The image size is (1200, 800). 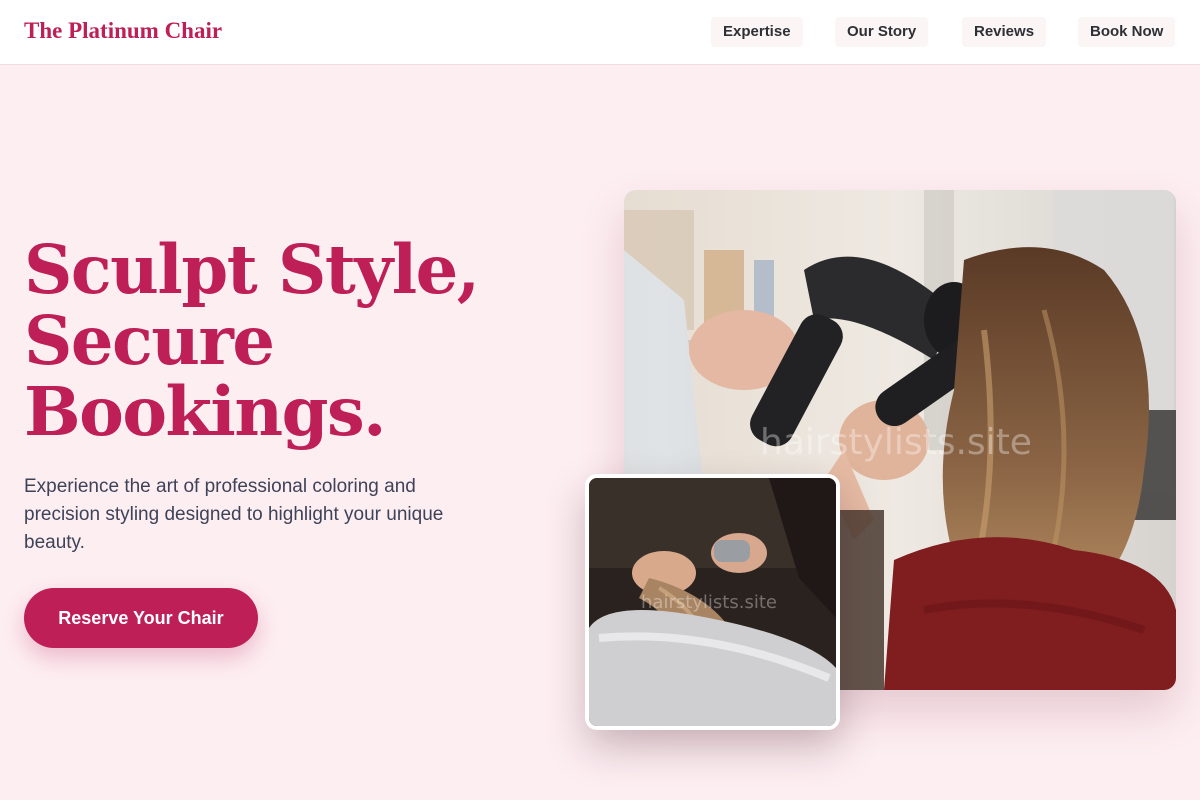 I want to click on nav-link-reviews: Reviews, so click(x=1004, y=32).